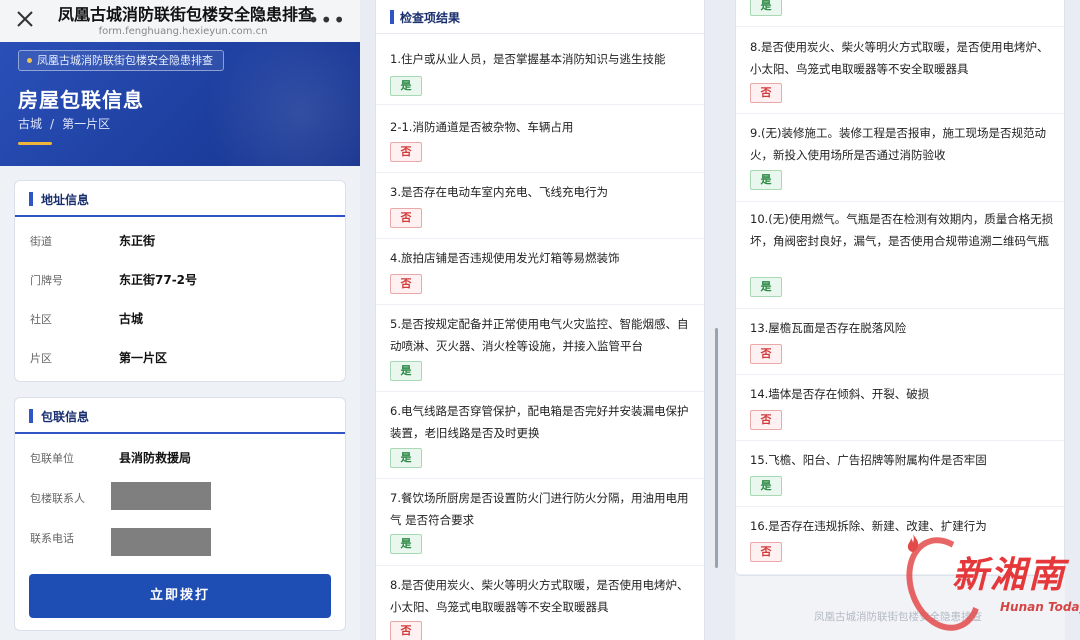 The width and height of the screenshot is (1080, 640). What do you see at coordinates (180, 357) in the screenshot?
I see `address-row-district: 片区 第一片区` at bounding box center [180, 357].